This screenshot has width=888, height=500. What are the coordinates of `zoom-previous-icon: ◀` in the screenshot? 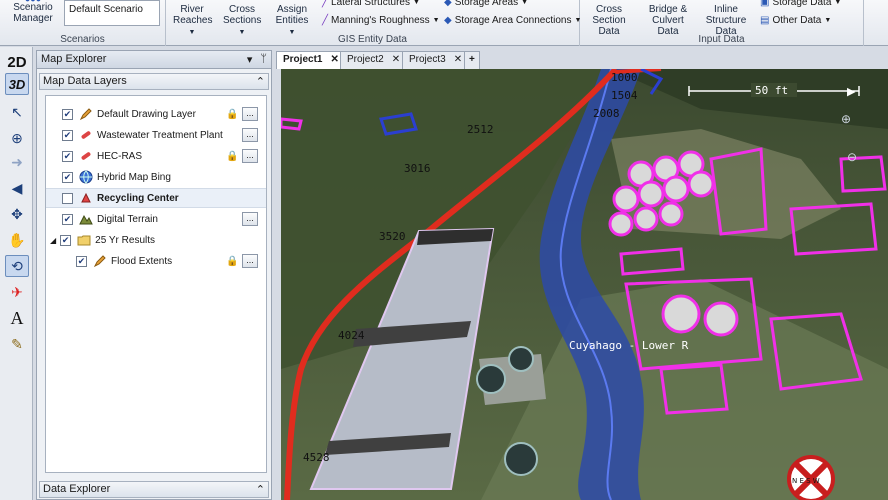 It's located at (17, 188).